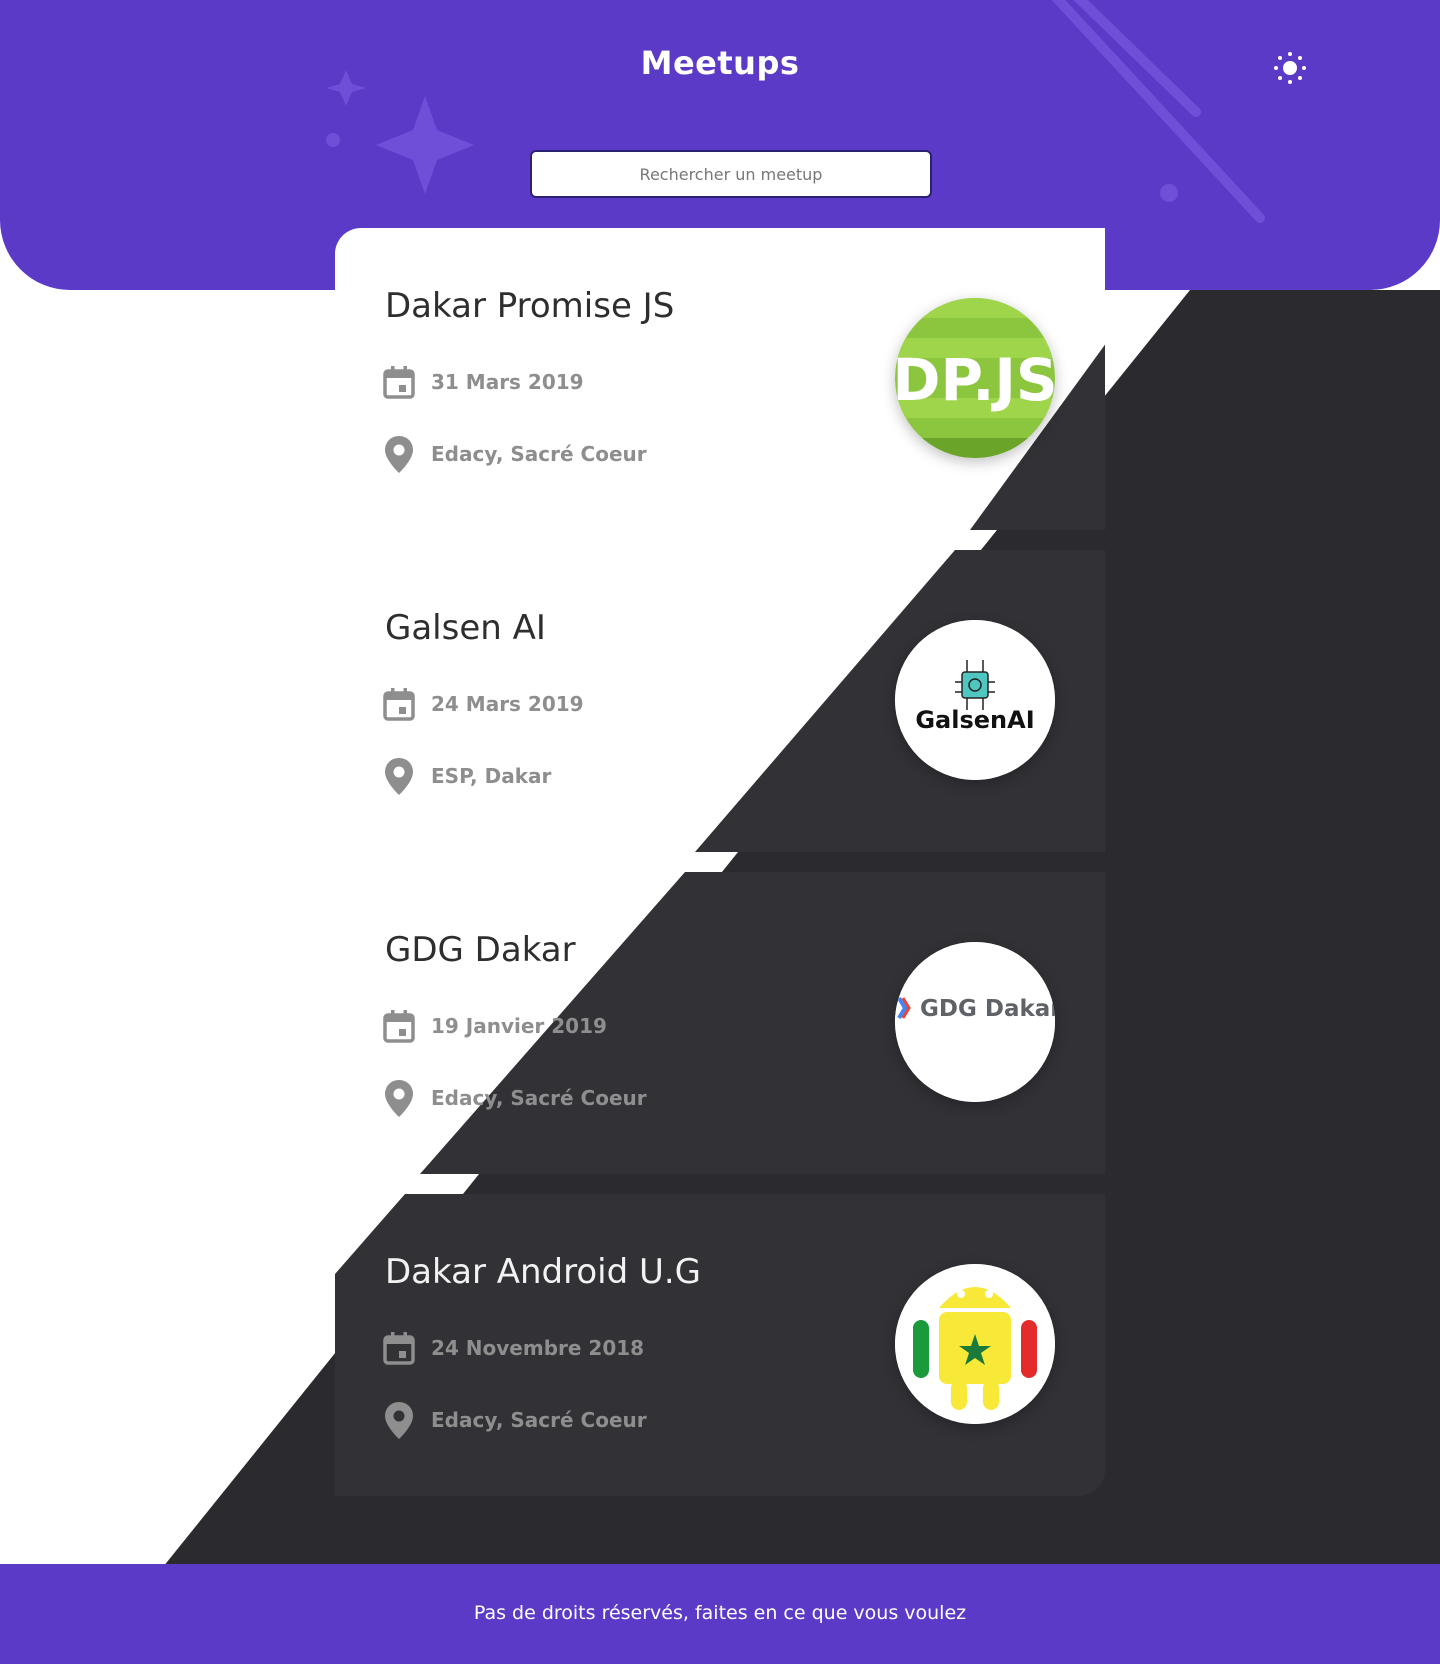 This screenshot has height=1664, width=1440. I want to click on dakar-promise-js-logo: DP.JS, so click(975, 378).